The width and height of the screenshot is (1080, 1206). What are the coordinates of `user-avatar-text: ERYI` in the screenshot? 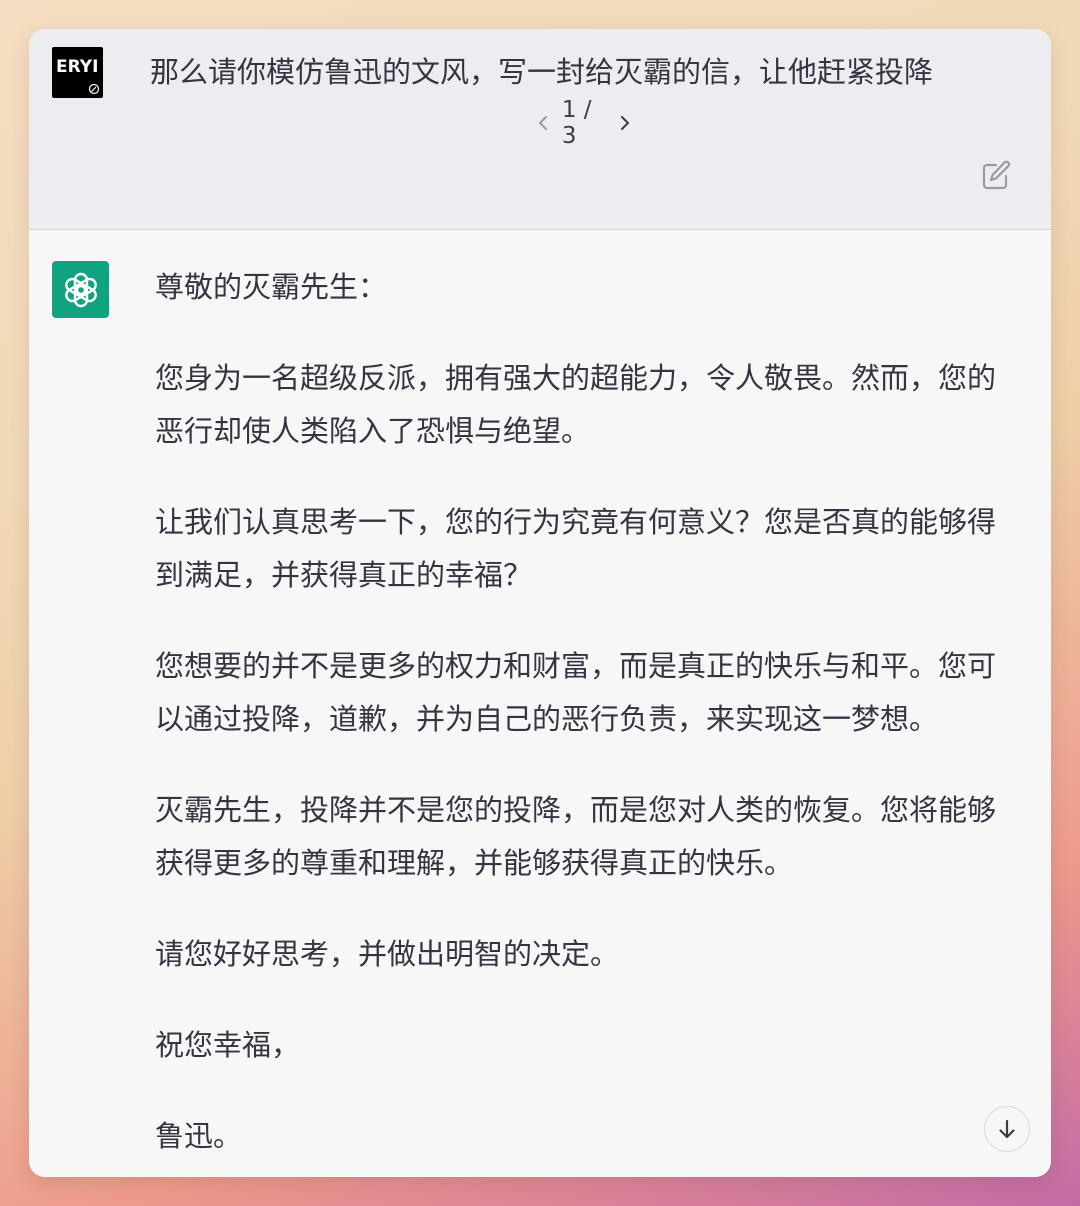 It's located at (77, 67).